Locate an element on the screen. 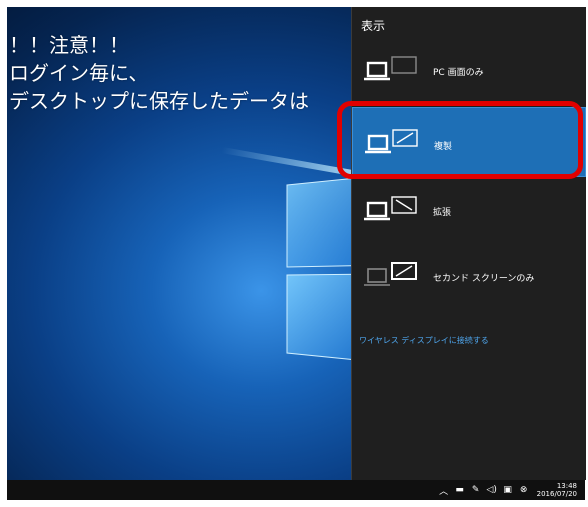  notification-icon: ▣ is located at coordinates (508, 490).